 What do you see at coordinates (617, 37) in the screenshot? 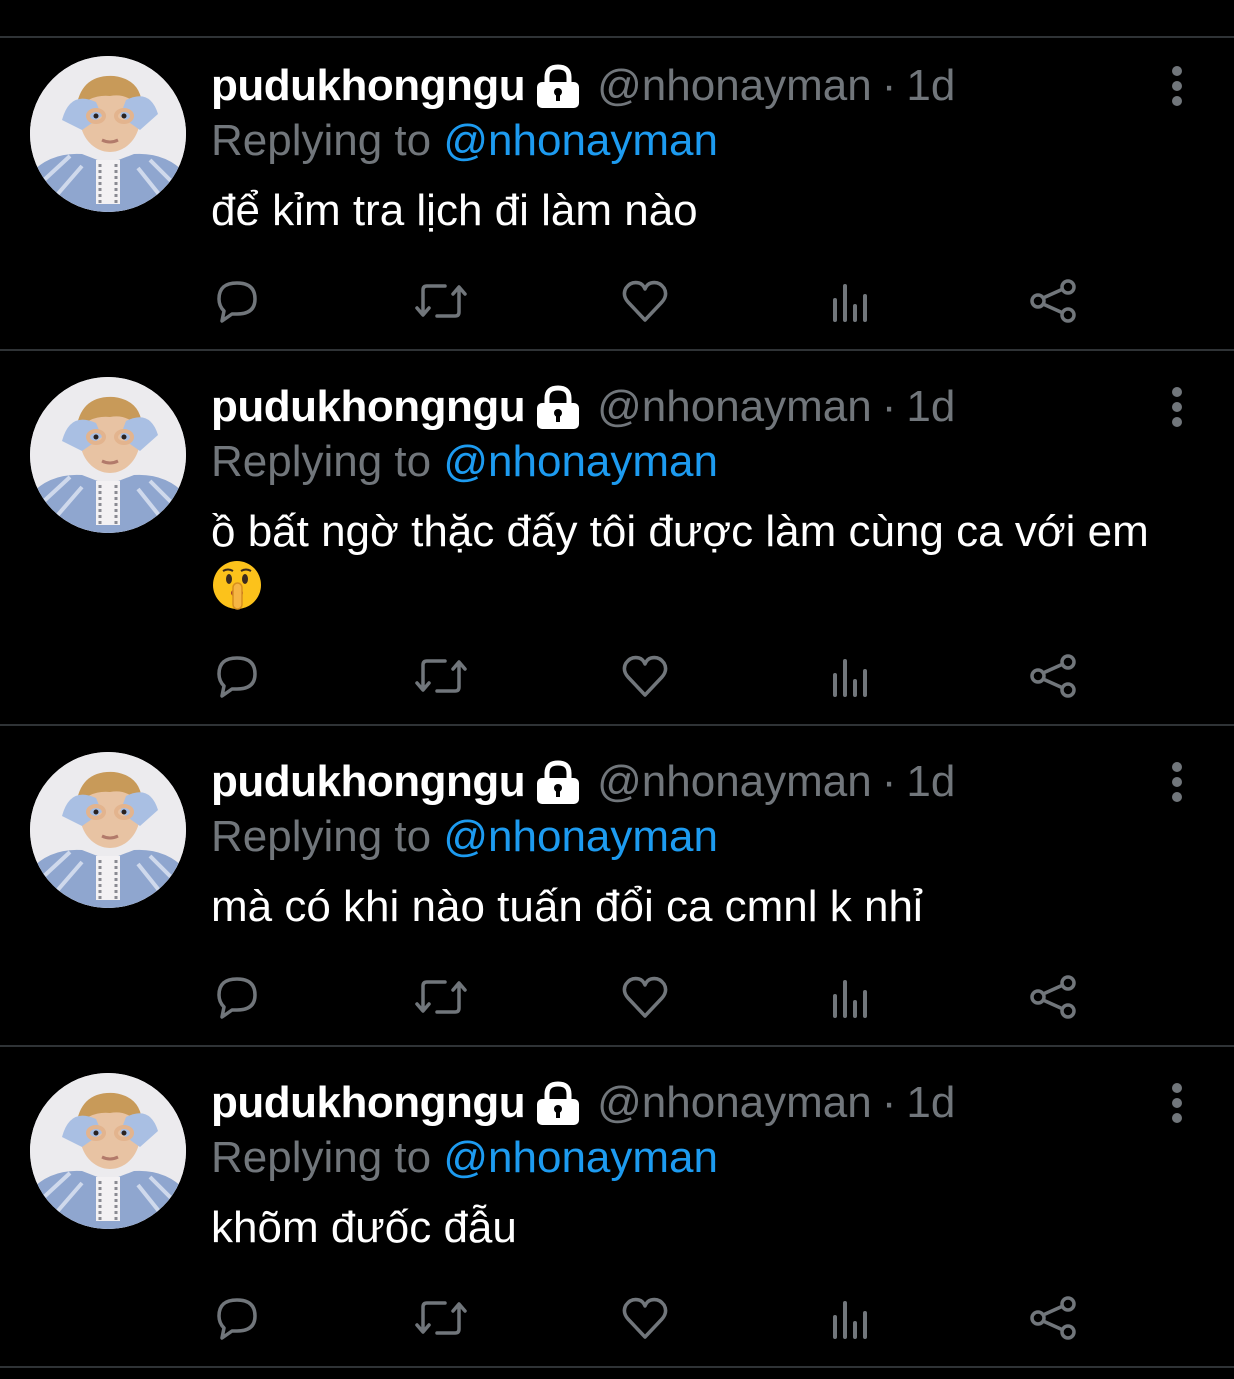
I see `feed-top-divider` at bounding box center [617, 37].